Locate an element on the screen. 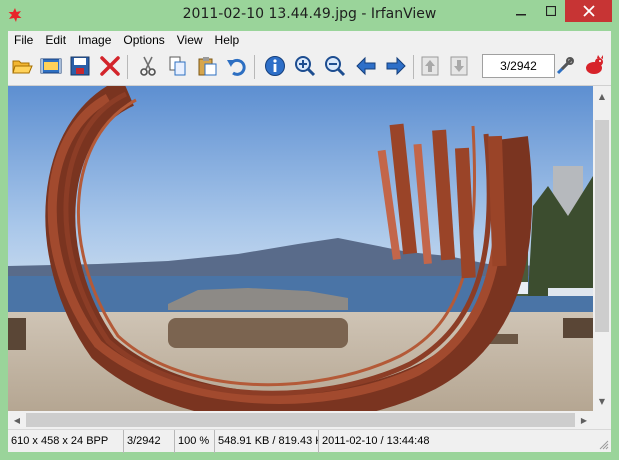  menu-bar: File Edit Image Options View Help is located at coordinates (309, 40).